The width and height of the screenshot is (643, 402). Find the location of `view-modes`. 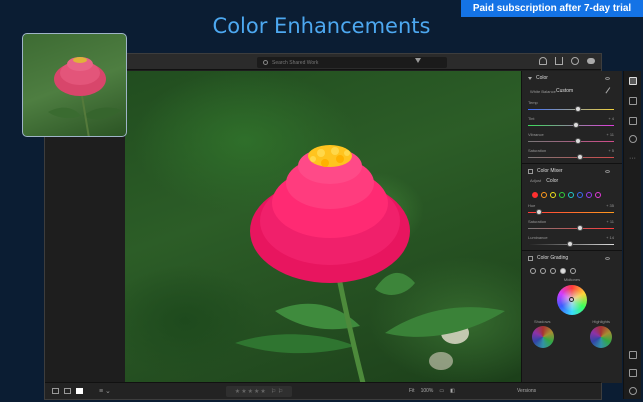

view-modes is located at coordinates (67, 391).